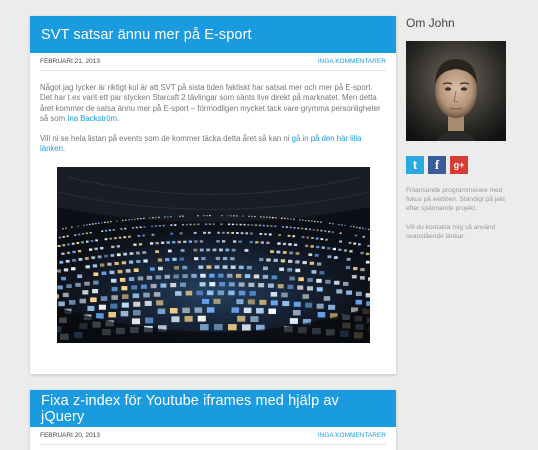  I want to click on post-date: FEBRUARI 21, 2013, so click(70, 61).